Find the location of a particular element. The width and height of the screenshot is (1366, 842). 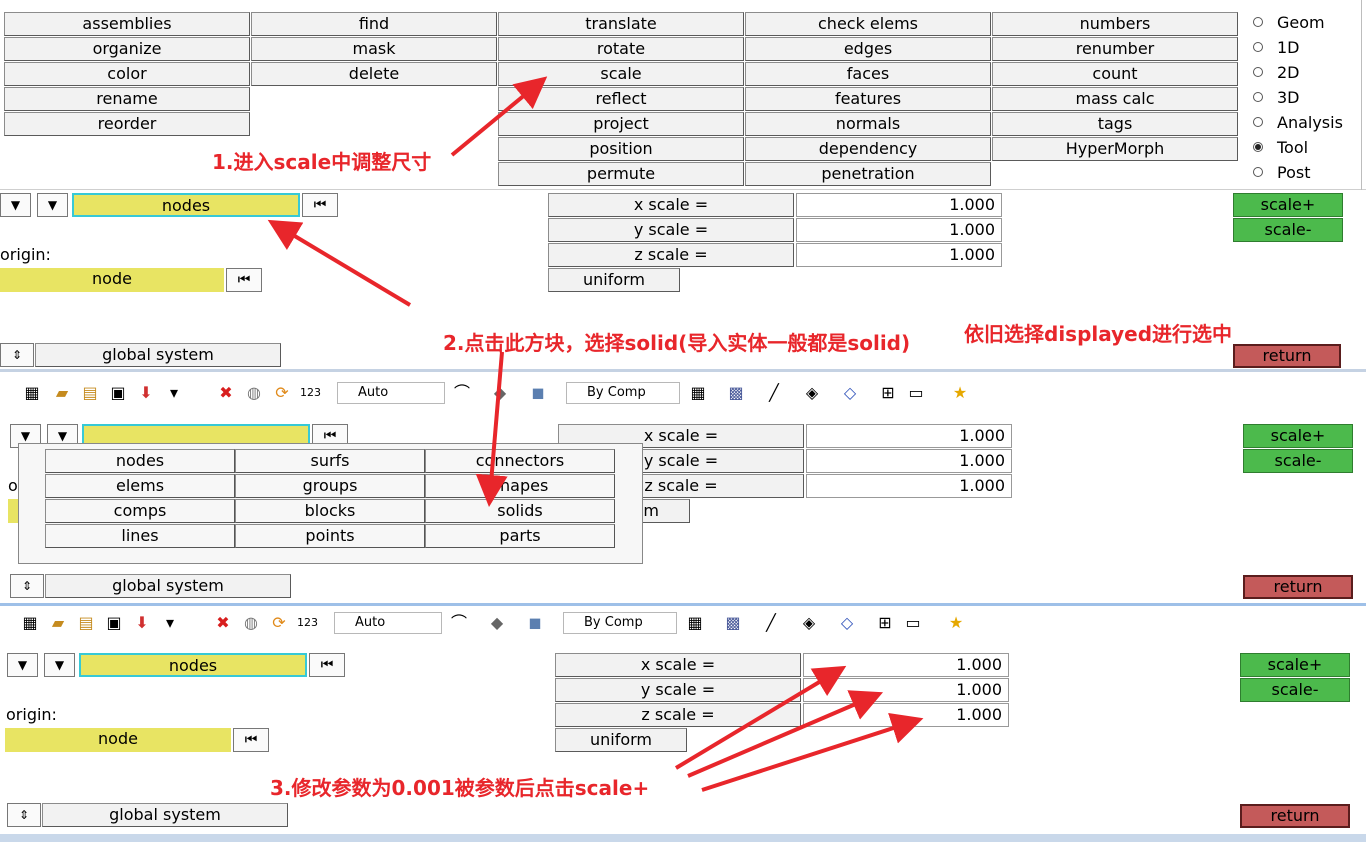

arrow-to-solids is located at coordinates (491, 429).